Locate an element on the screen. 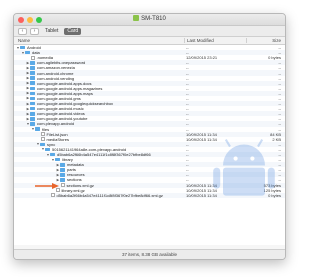  title-bar: SM-T810 is located at coordinates (149, 20).